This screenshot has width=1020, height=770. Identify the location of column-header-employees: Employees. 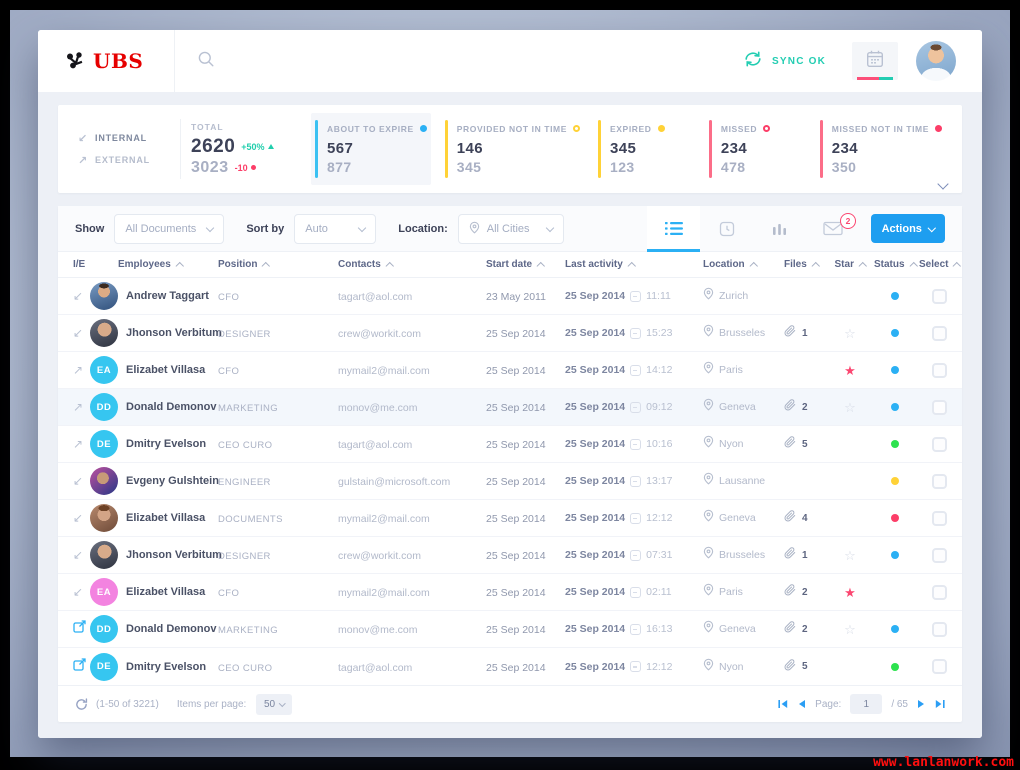
(151, 264).